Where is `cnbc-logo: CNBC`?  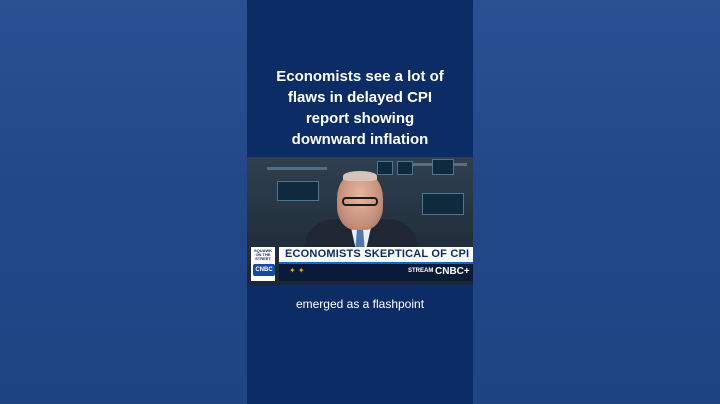
cnbc-logo: CNBC is located at coordinates (264, 270).